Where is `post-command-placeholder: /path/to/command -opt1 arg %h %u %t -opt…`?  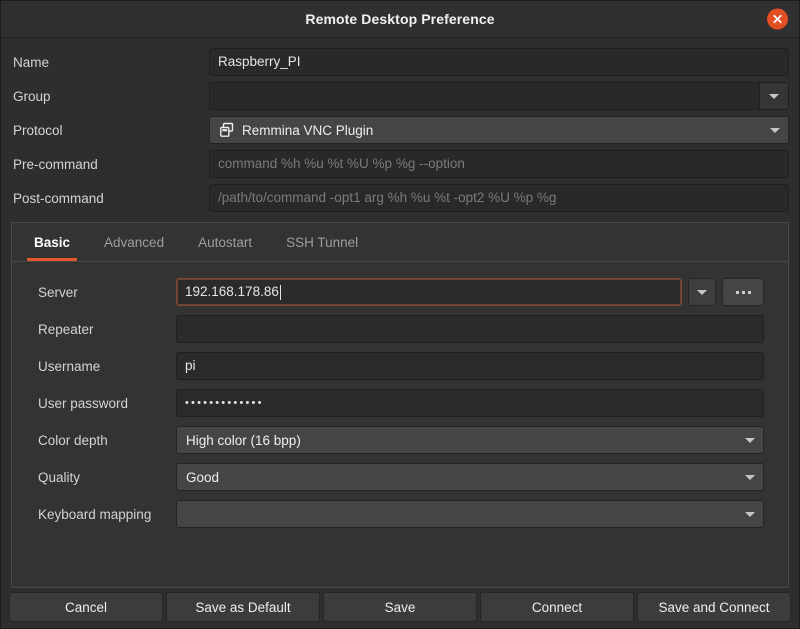 post-command-placeholder: /path/to/command -opt1 arg %h %u %t -opt… is located at coordinates (387, 197).